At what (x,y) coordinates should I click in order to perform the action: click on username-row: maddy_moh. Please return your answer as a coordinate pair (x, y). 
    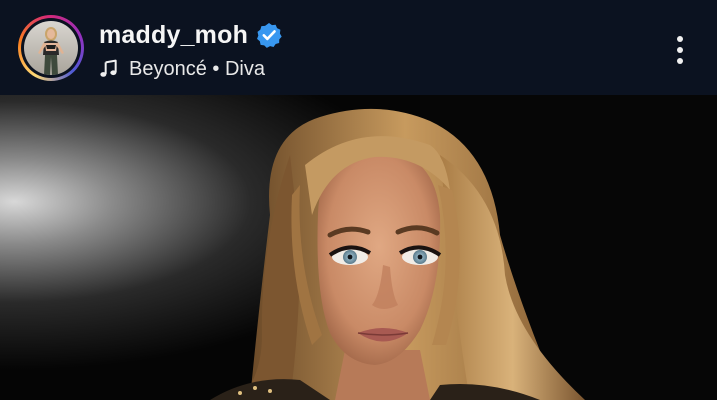
    Looking at the image, I should click on (190, 35).